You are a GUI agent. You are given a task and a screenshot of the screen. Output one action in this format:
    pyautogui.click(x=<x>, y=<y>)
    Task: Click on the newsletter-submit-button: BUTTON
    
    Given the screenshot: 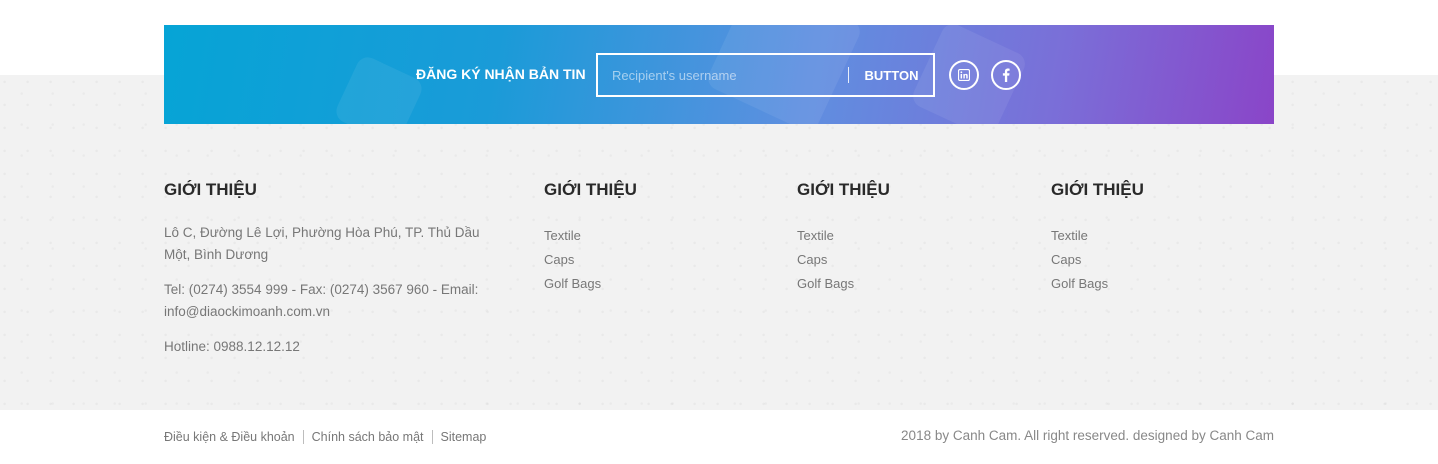 What is the action you would take?
    pyautogui.click(x=891, y=75)
    